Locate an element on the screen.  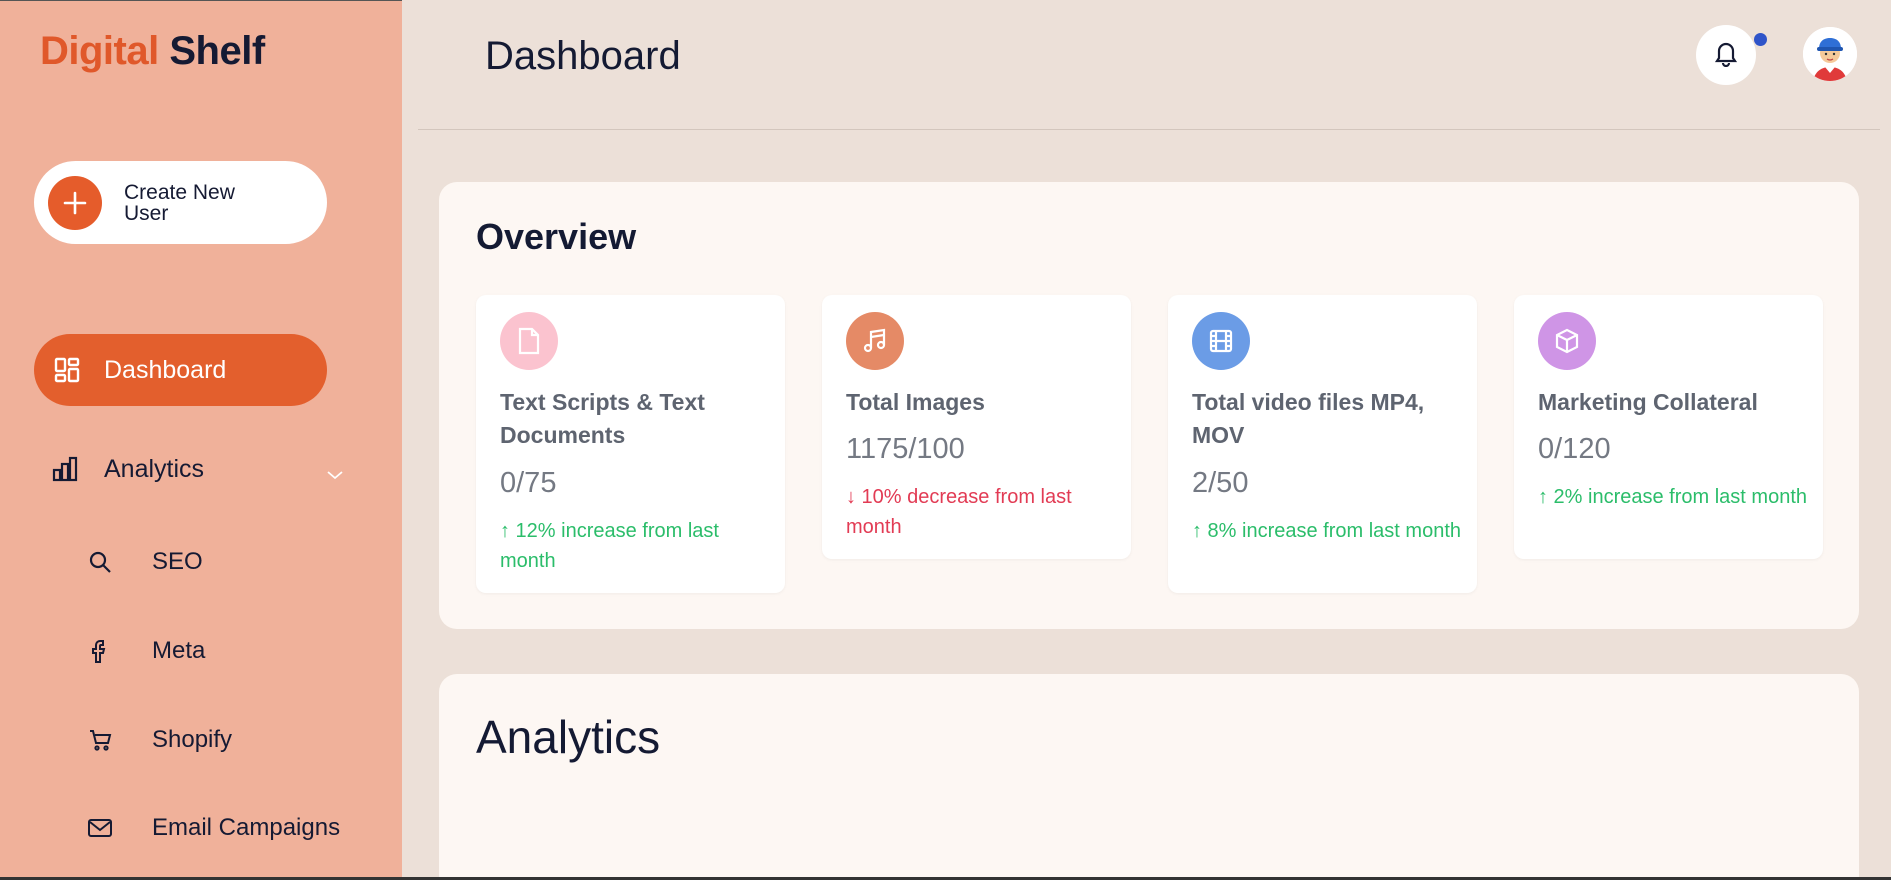
create-new-user-button: Create New User is located at coordinates (180, 202).